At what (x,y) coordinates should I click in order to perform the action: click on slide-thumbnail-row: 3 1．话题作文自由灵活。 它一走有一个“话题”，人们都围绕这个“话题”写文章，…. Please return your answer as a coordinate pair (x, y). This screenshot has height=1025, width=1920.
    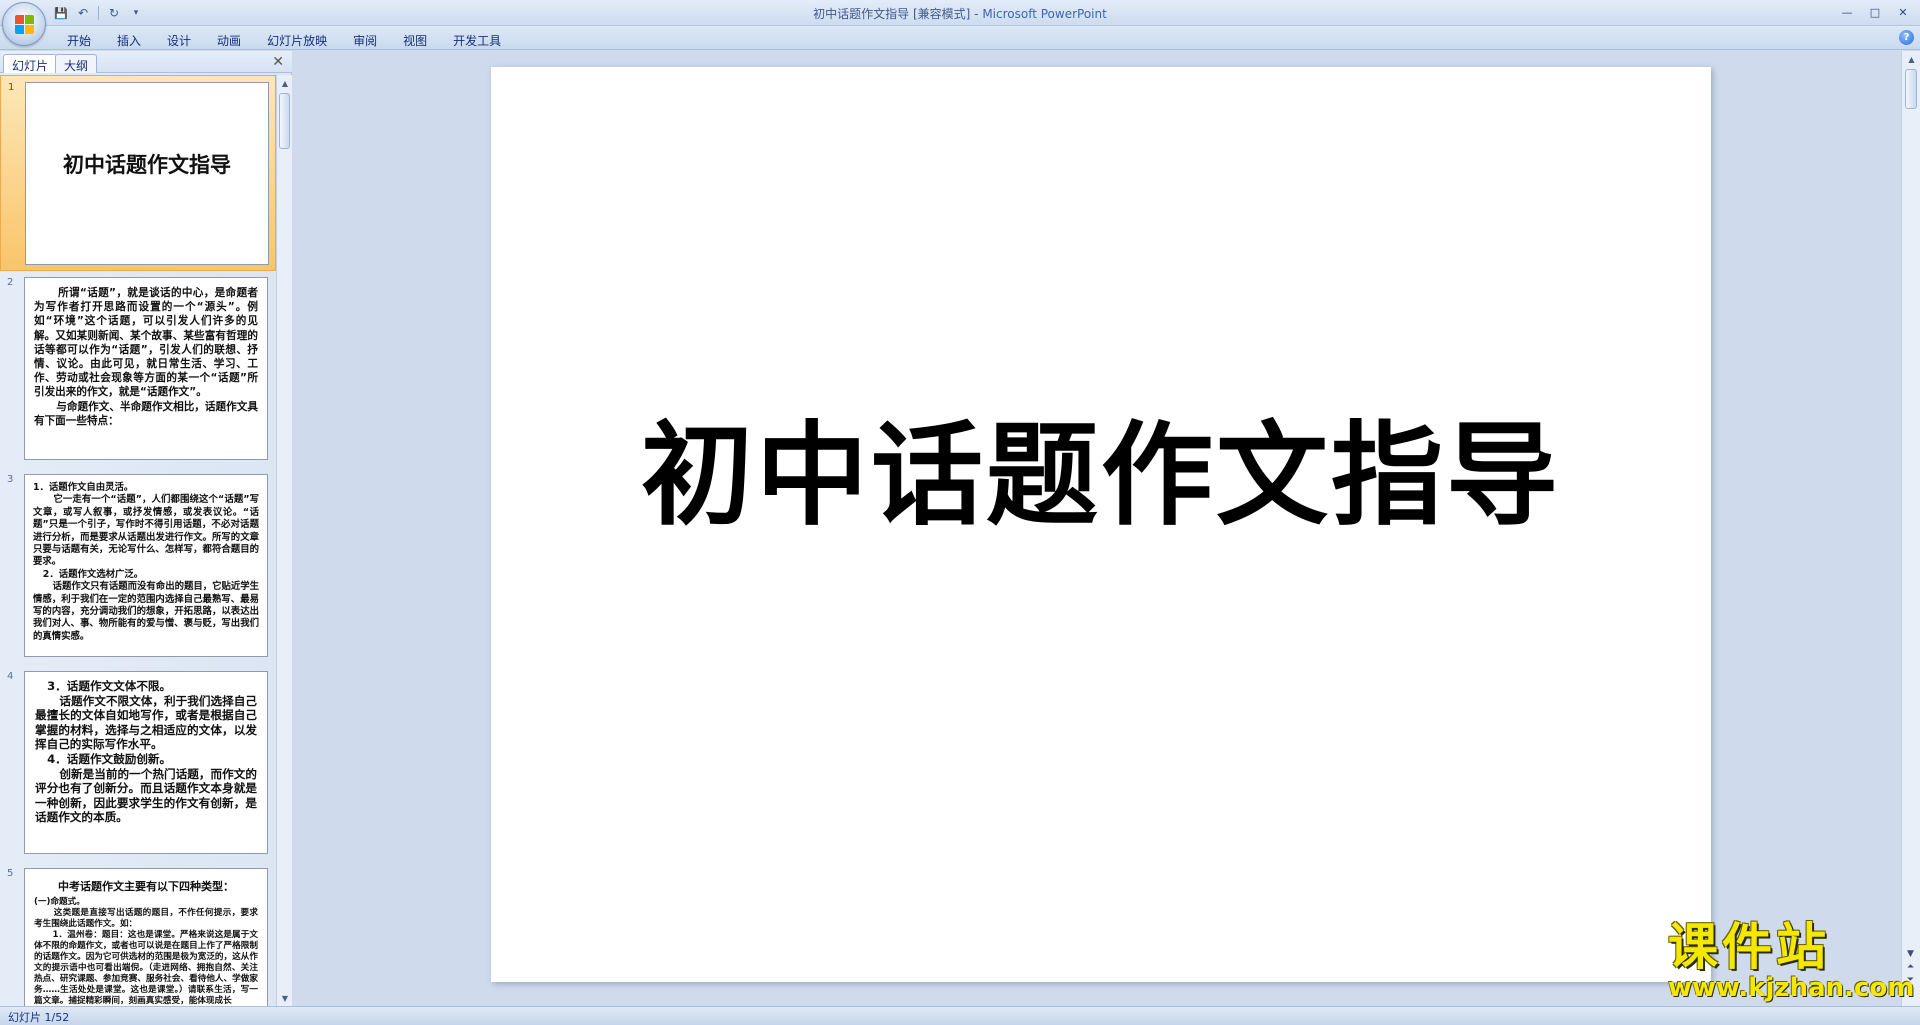
    Looking at the image, I should click on (138, 566).